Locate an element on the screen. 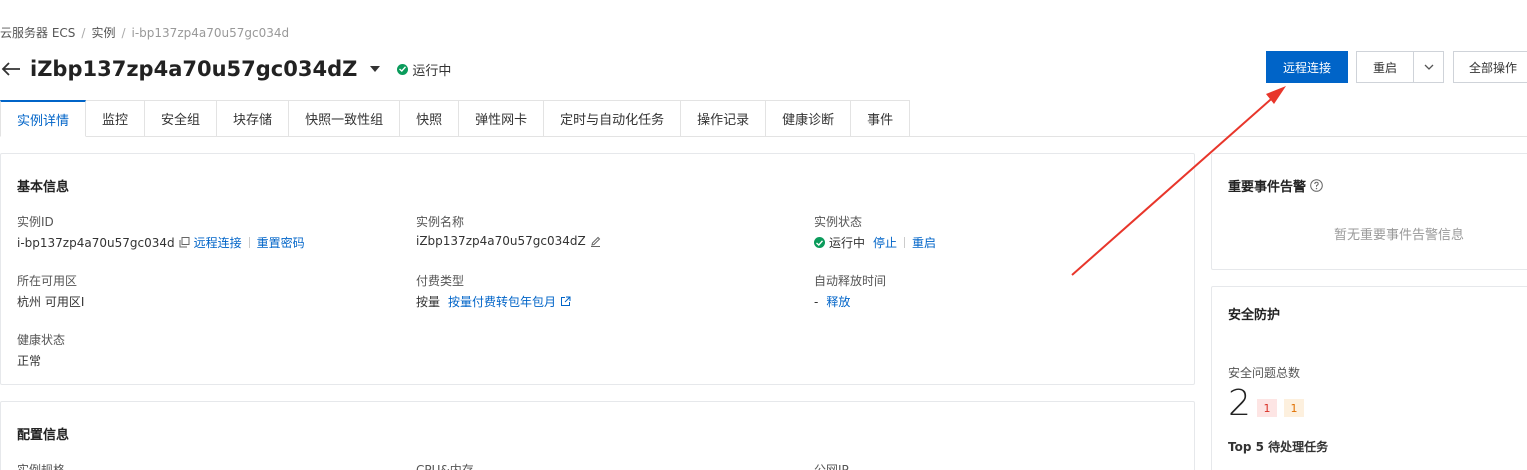 Image resolution: width=1527 pixels, height=470 pixels. tab-snapshots: 快照 is located at coordinates (430, 118).